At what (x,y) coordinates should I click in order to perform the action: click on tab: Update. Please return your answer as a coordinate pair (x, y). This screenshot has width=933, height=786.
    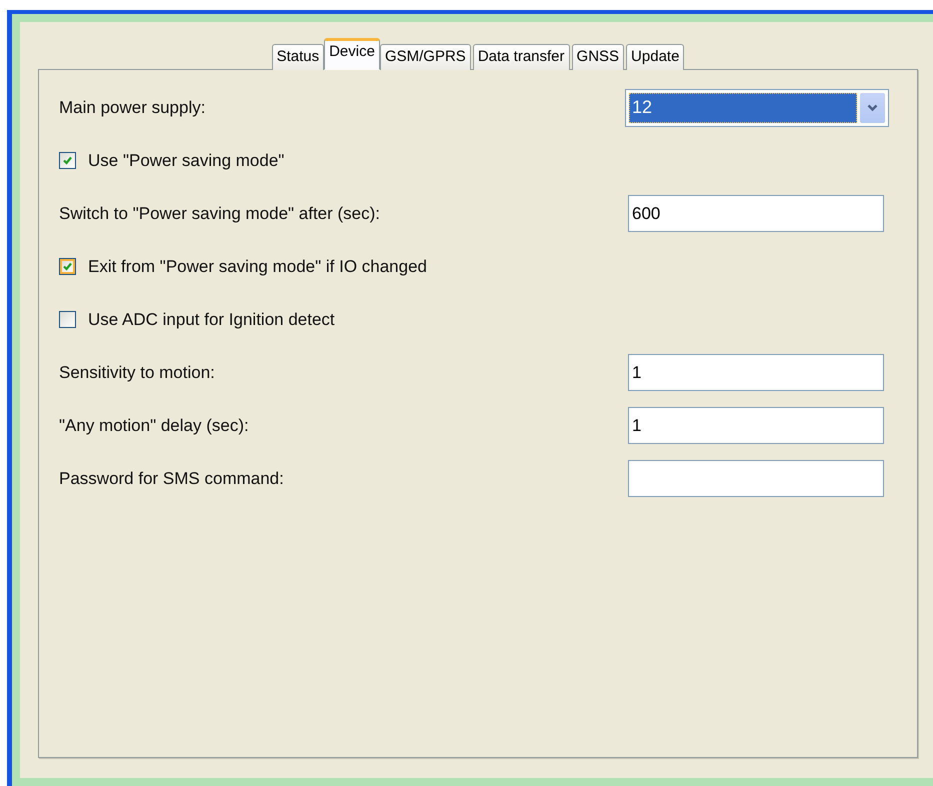
    Looking at the image, I should click on (655, 57).